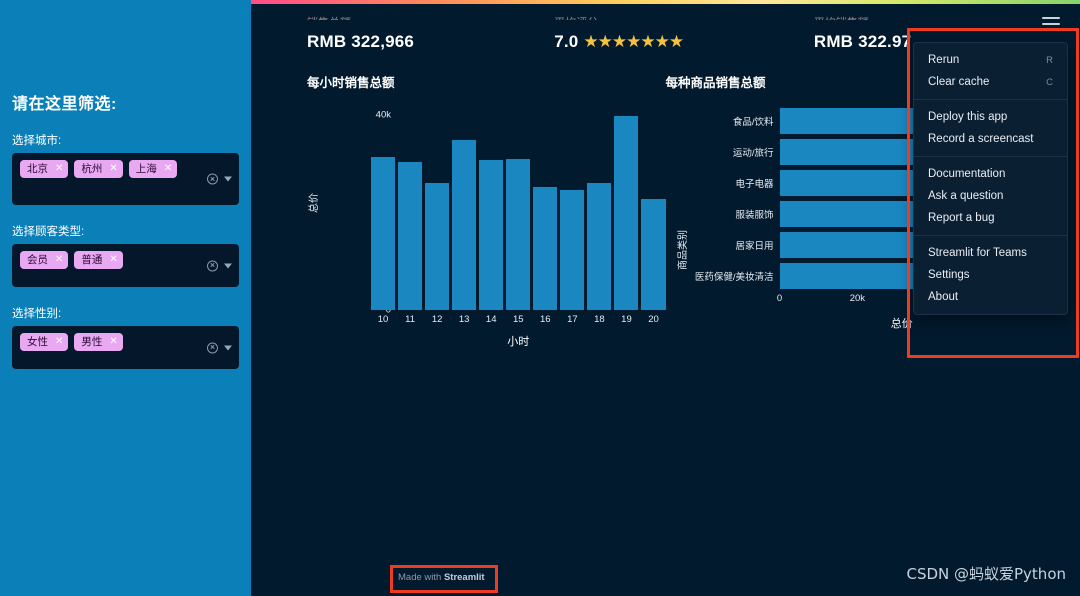 This screenshot has width=1080, height=596. I want to click on tag-label: 女性, so click(37, 342).